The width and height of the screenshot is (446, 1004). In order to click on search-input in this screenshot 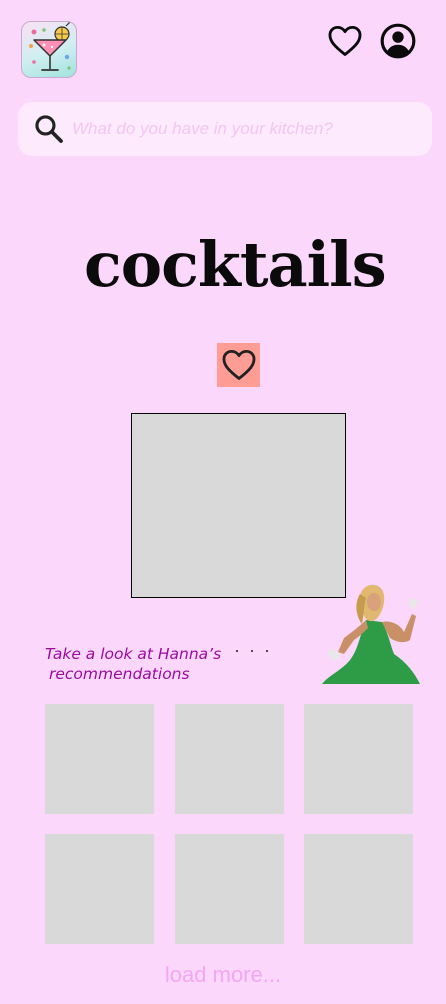, I will do `click(242, 129)`.